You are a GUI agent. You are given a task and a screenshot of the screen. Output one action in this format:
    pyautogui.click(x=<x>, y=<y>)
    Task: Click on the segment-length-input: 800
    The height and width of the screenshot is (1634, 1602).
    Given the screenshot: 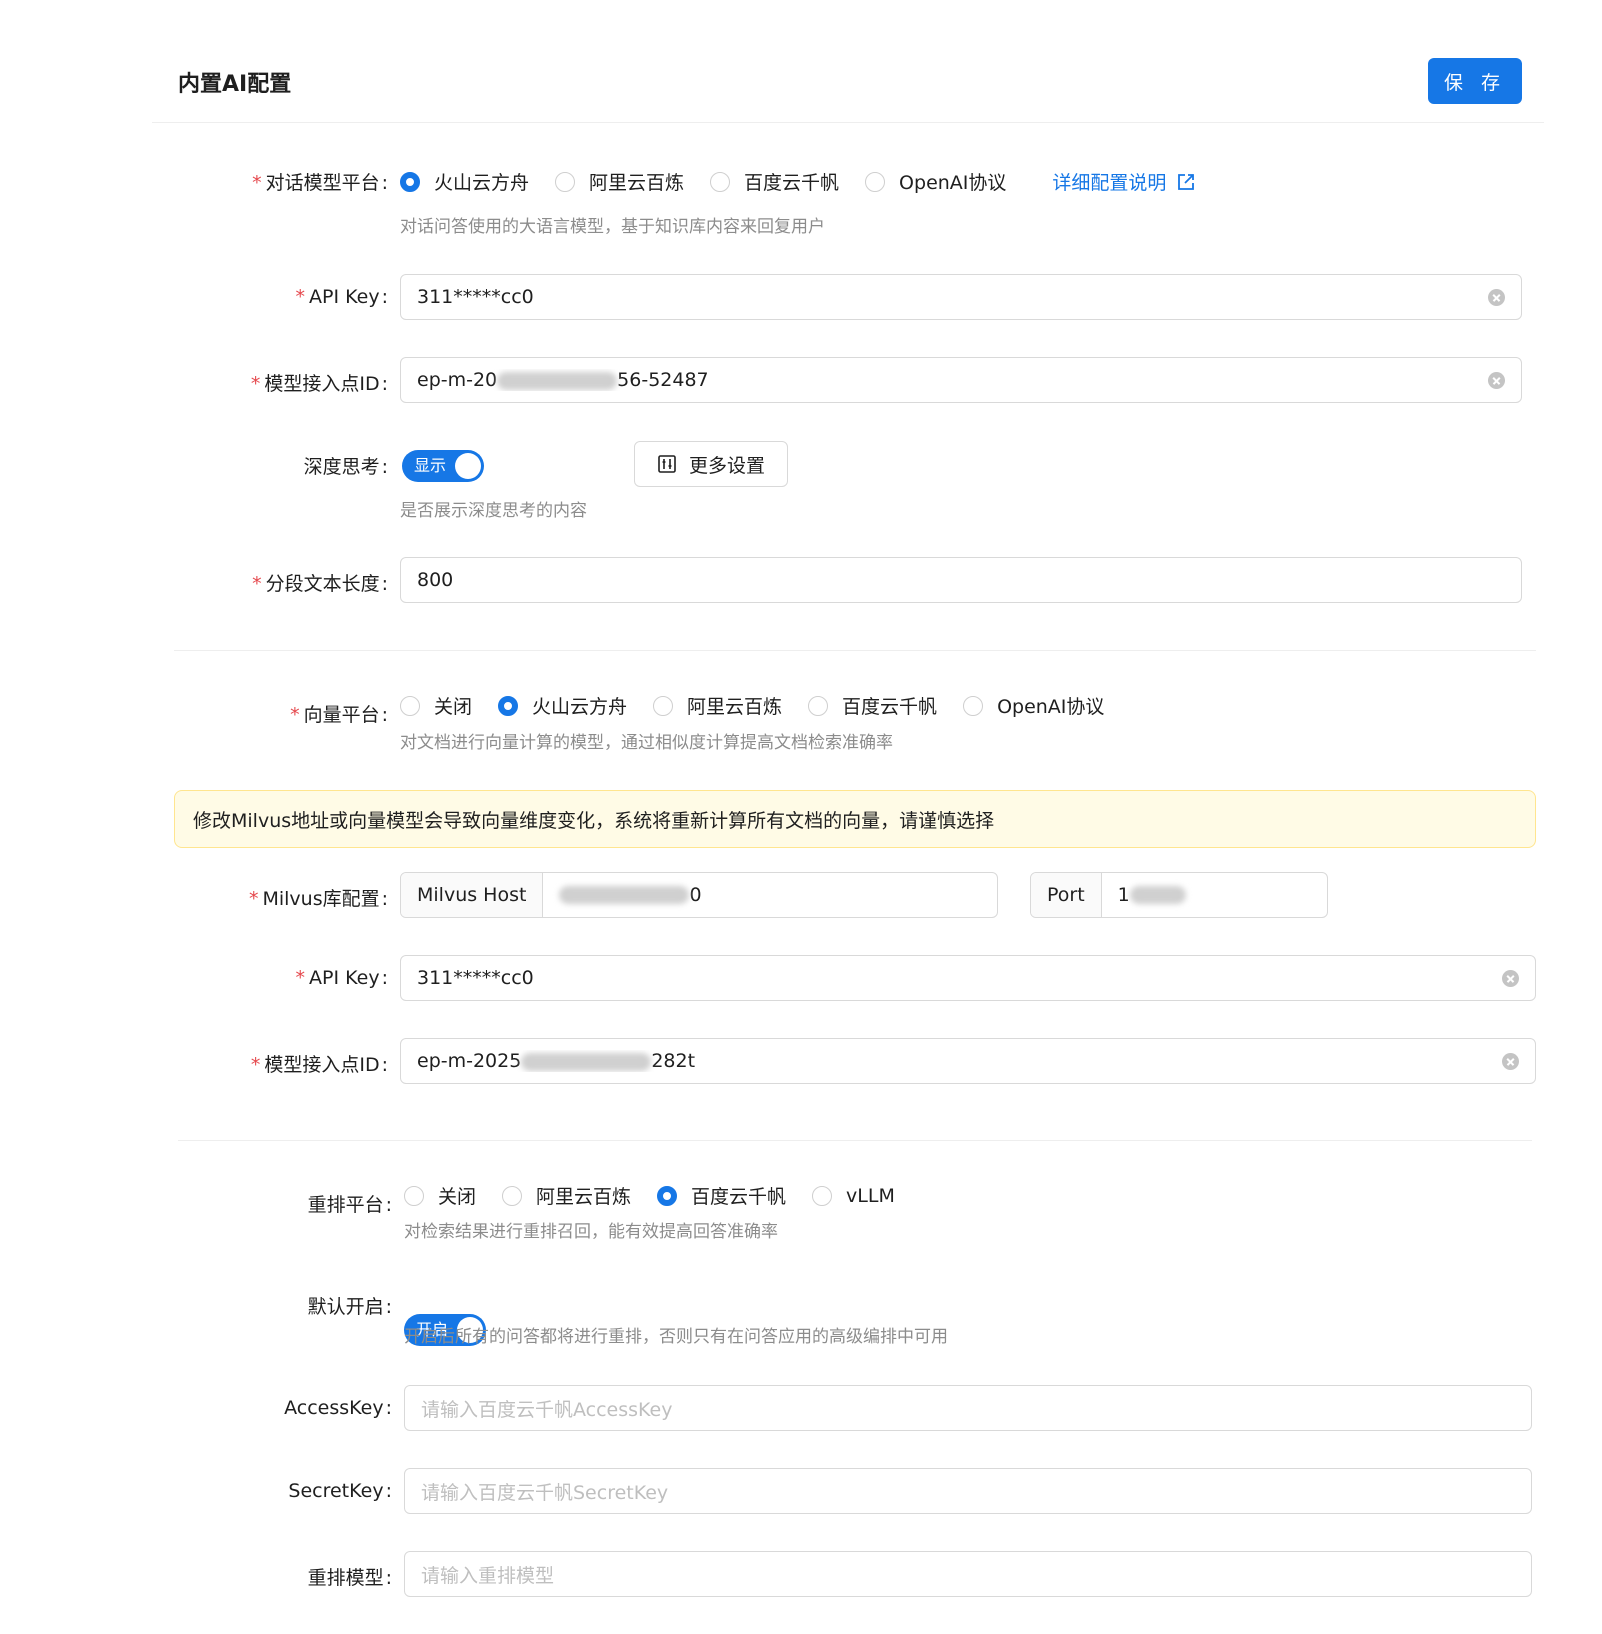 What is the action you would take?
    pyautogui.click(x=961, y=580)
    